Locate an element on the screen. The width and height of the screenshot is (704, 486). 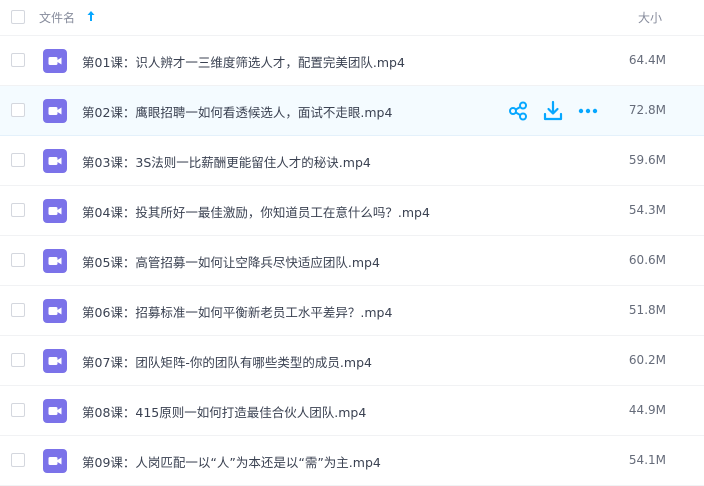
file-name: 第05课：高管招募一如何让空降兵尽快适应团队.mp4 is located at coordinates (231, 261).